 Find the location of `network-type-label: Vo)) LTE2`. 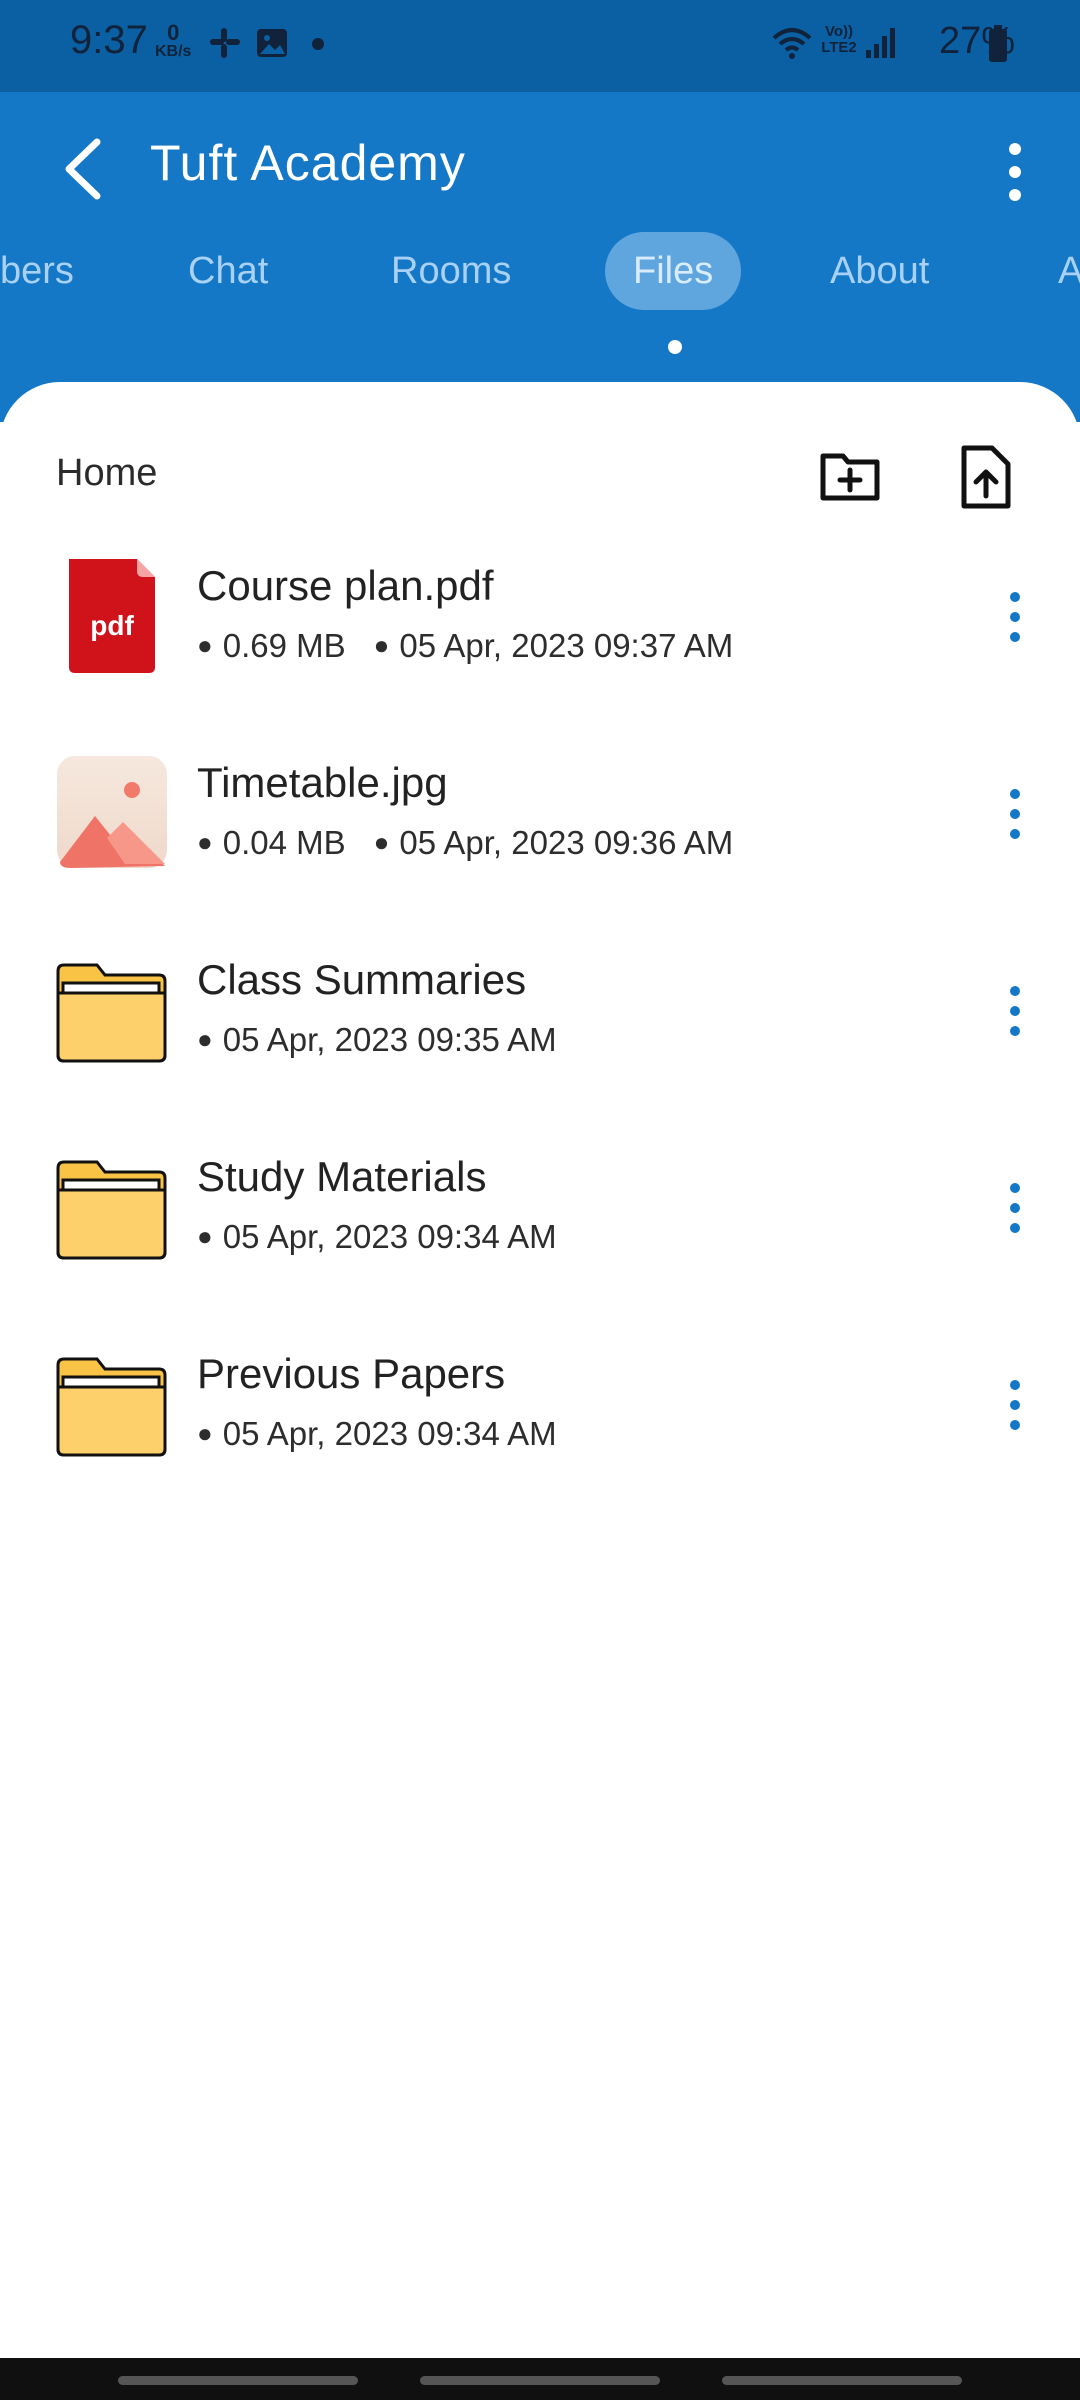

network-type-label: Vo)) LTE2 is located at coordinates (839, 39).